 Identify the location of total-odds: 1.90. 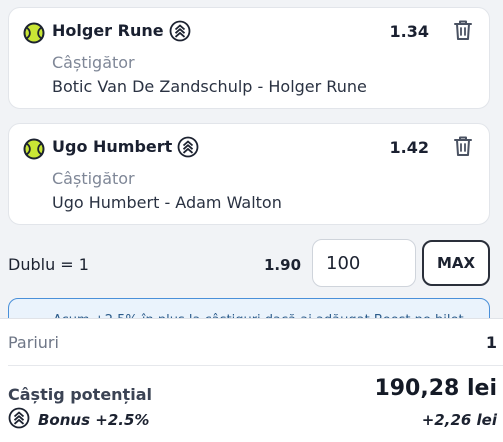
(283, 265).